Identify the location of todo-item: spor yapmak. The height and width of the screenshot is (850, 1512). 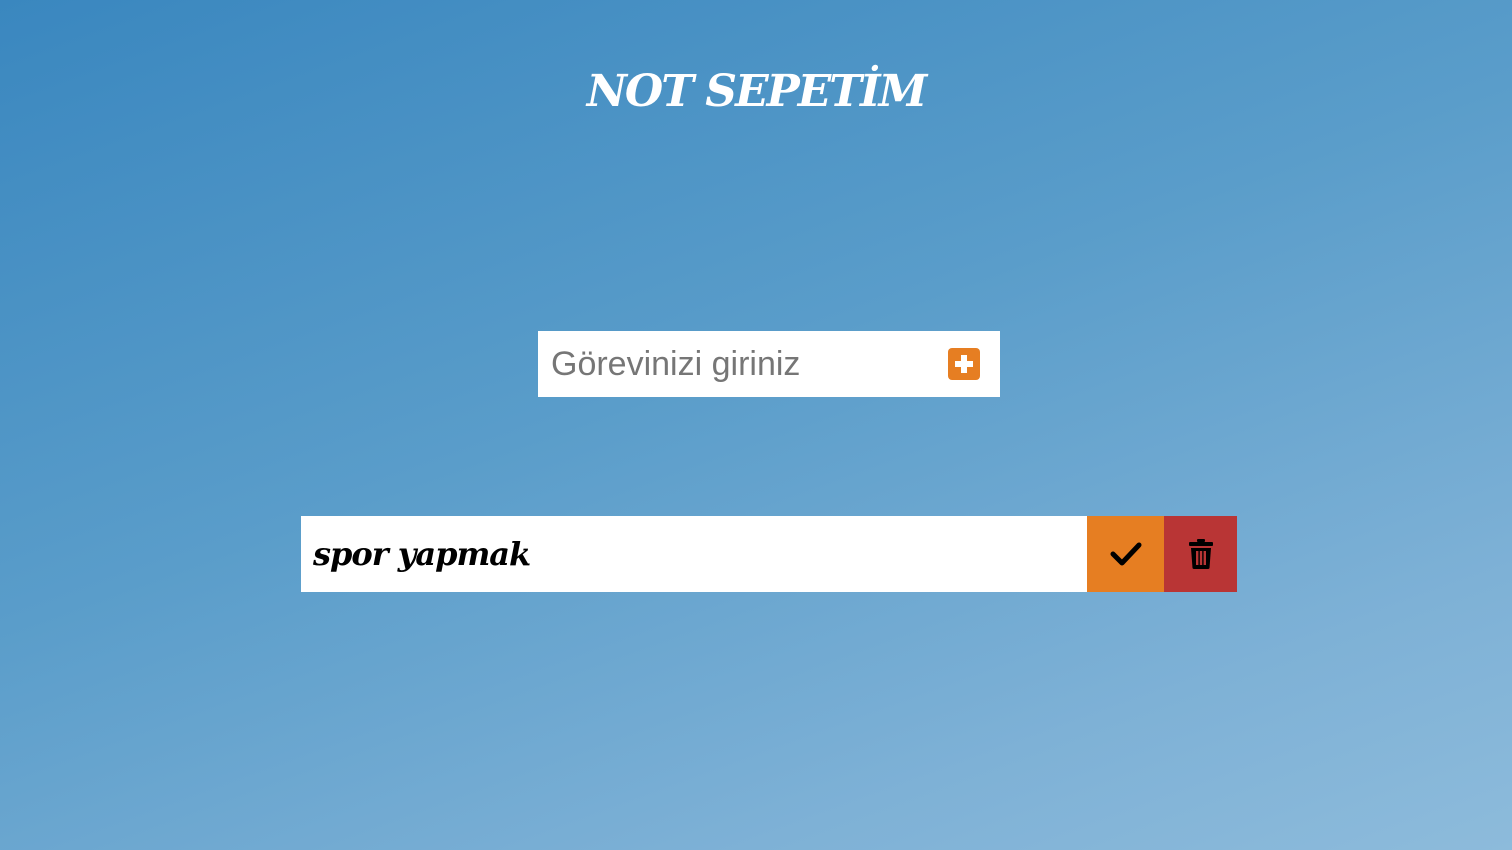
(769, 554).